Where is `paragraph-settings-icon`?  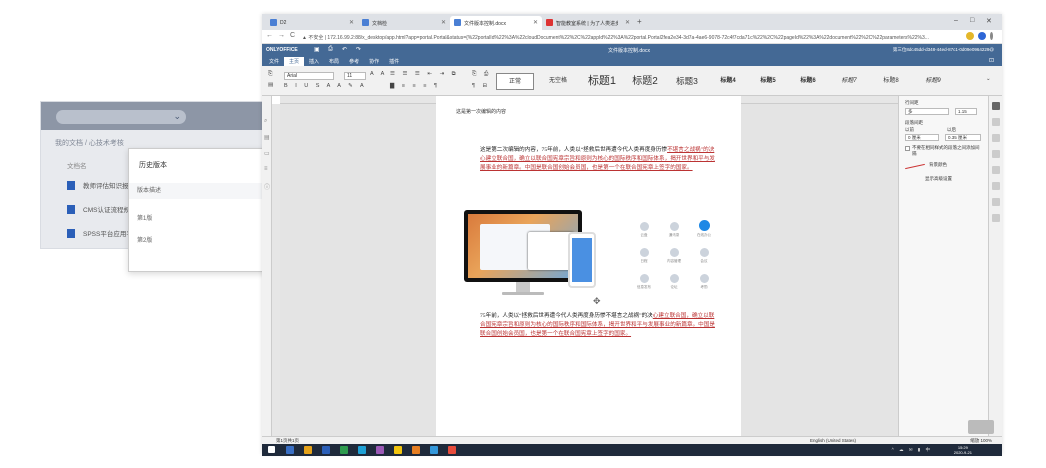 paragraph-settings-icon is located at coordinates (996, 106).